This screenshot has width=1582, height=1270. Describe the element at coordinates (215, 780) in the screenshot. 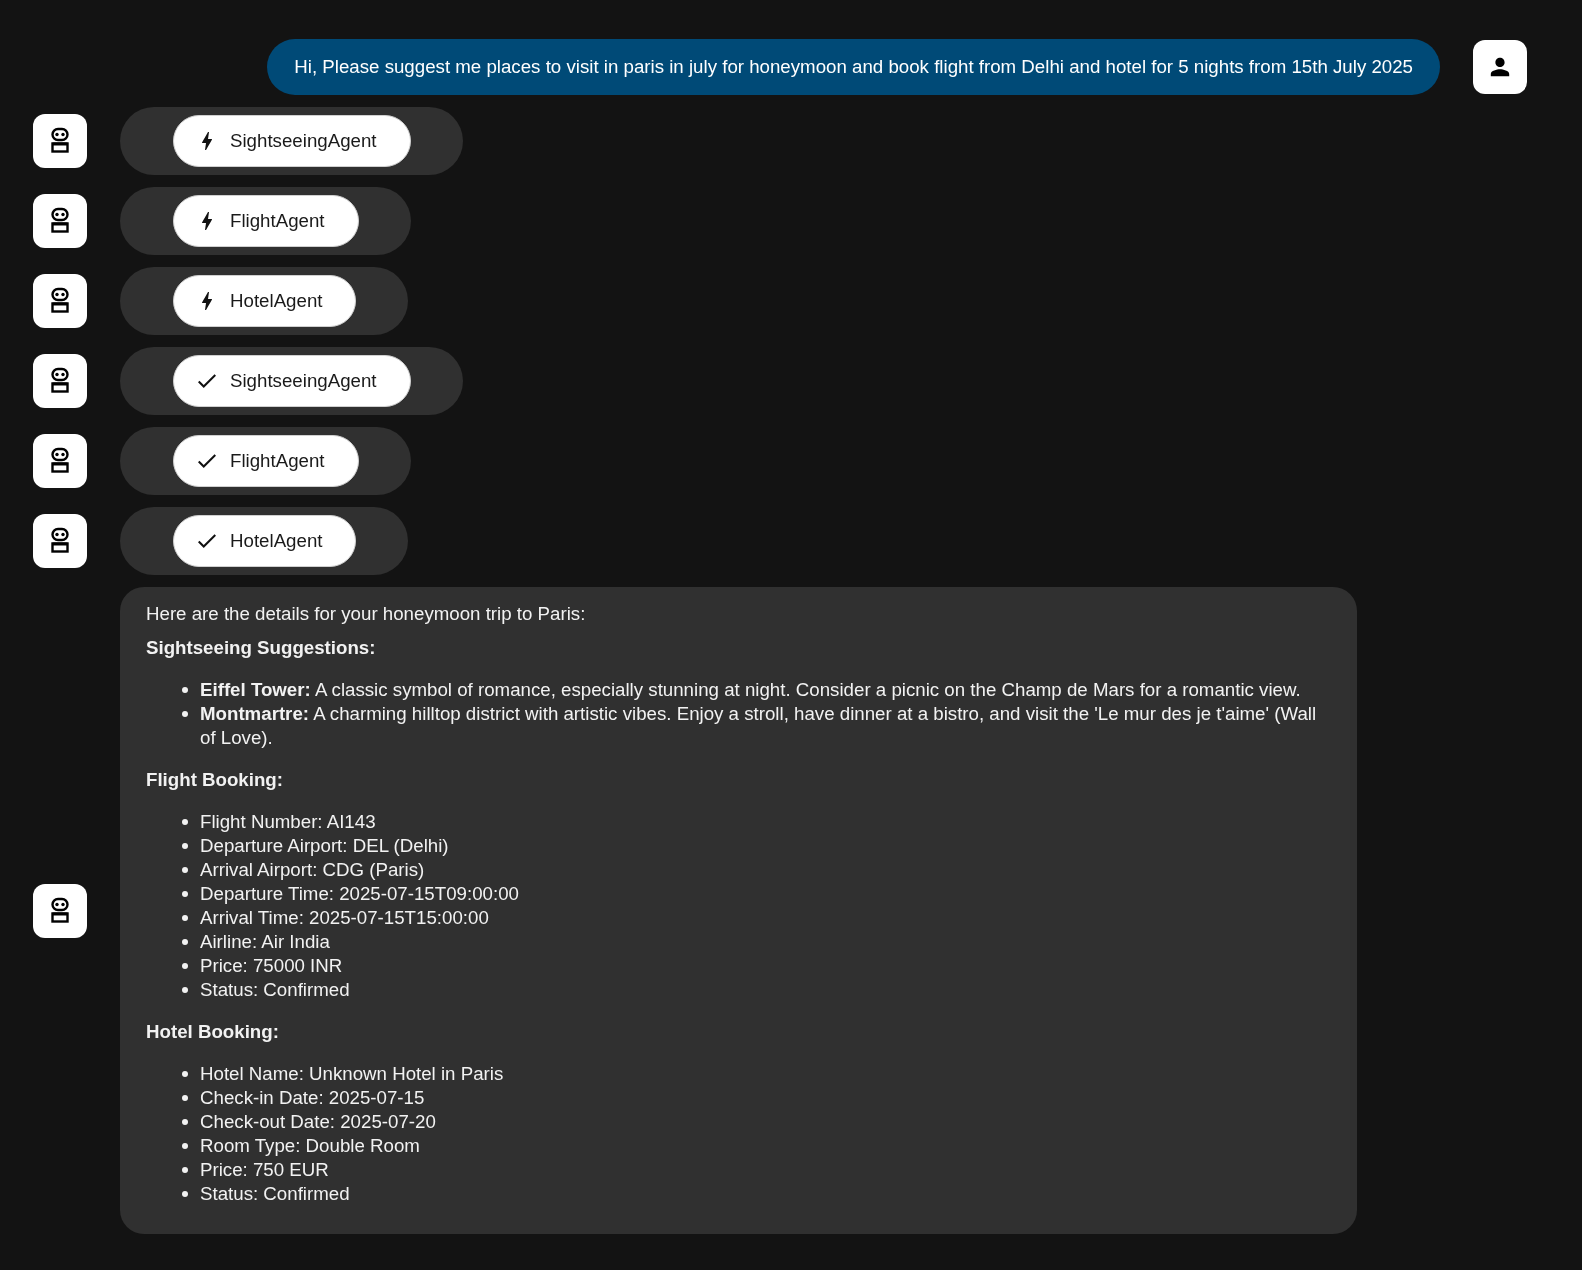

I see `section-heading: Flight Booking:` at that location.